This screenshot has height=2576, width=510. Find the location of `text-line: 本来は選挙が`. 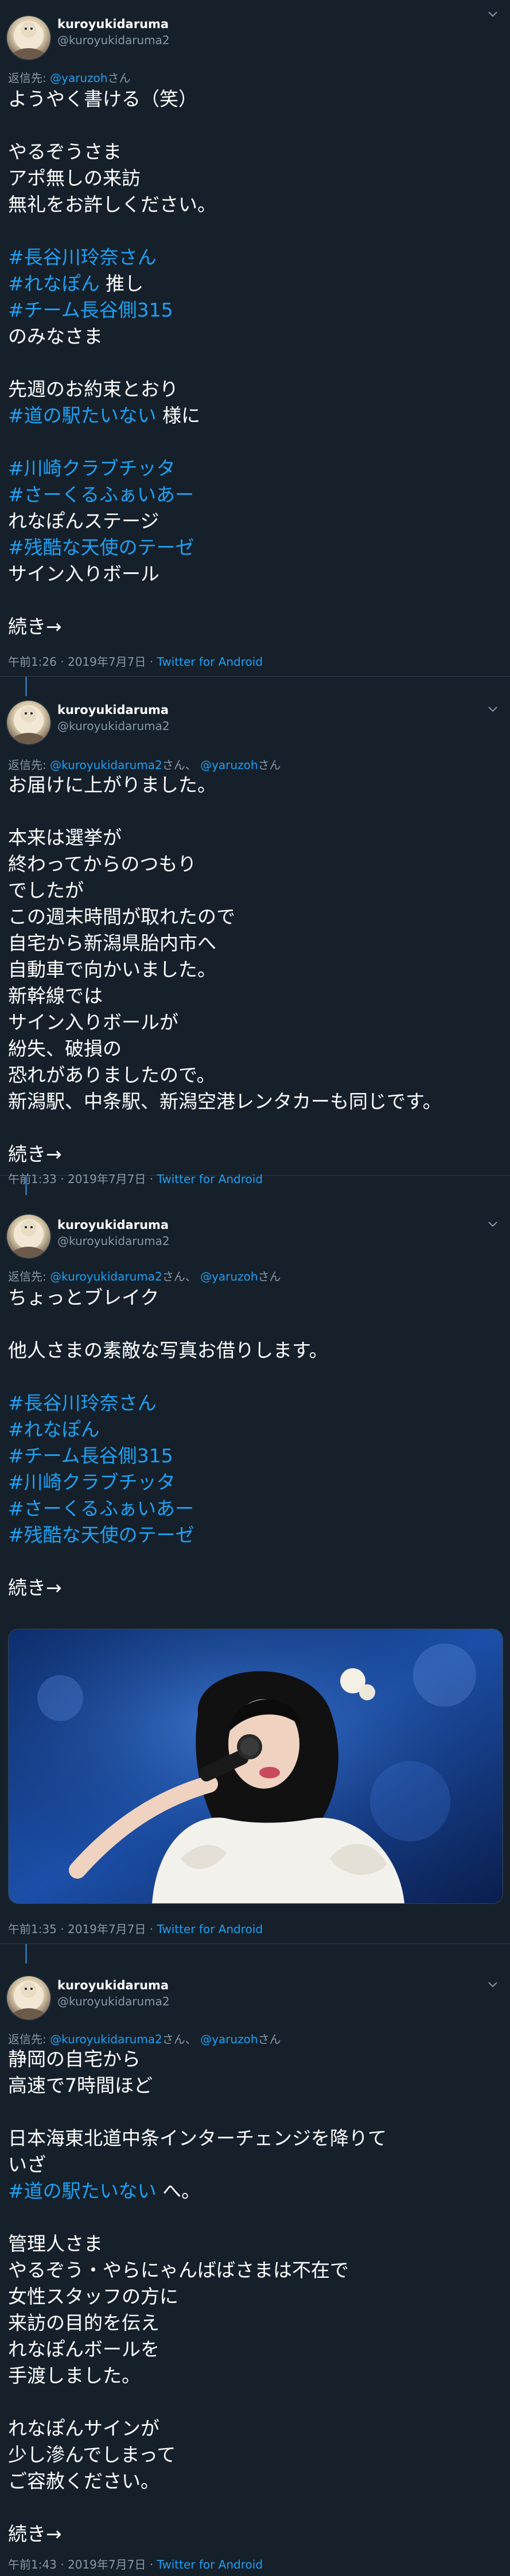

text-line: 本来は選挙が is located at coordinates (254, 838).